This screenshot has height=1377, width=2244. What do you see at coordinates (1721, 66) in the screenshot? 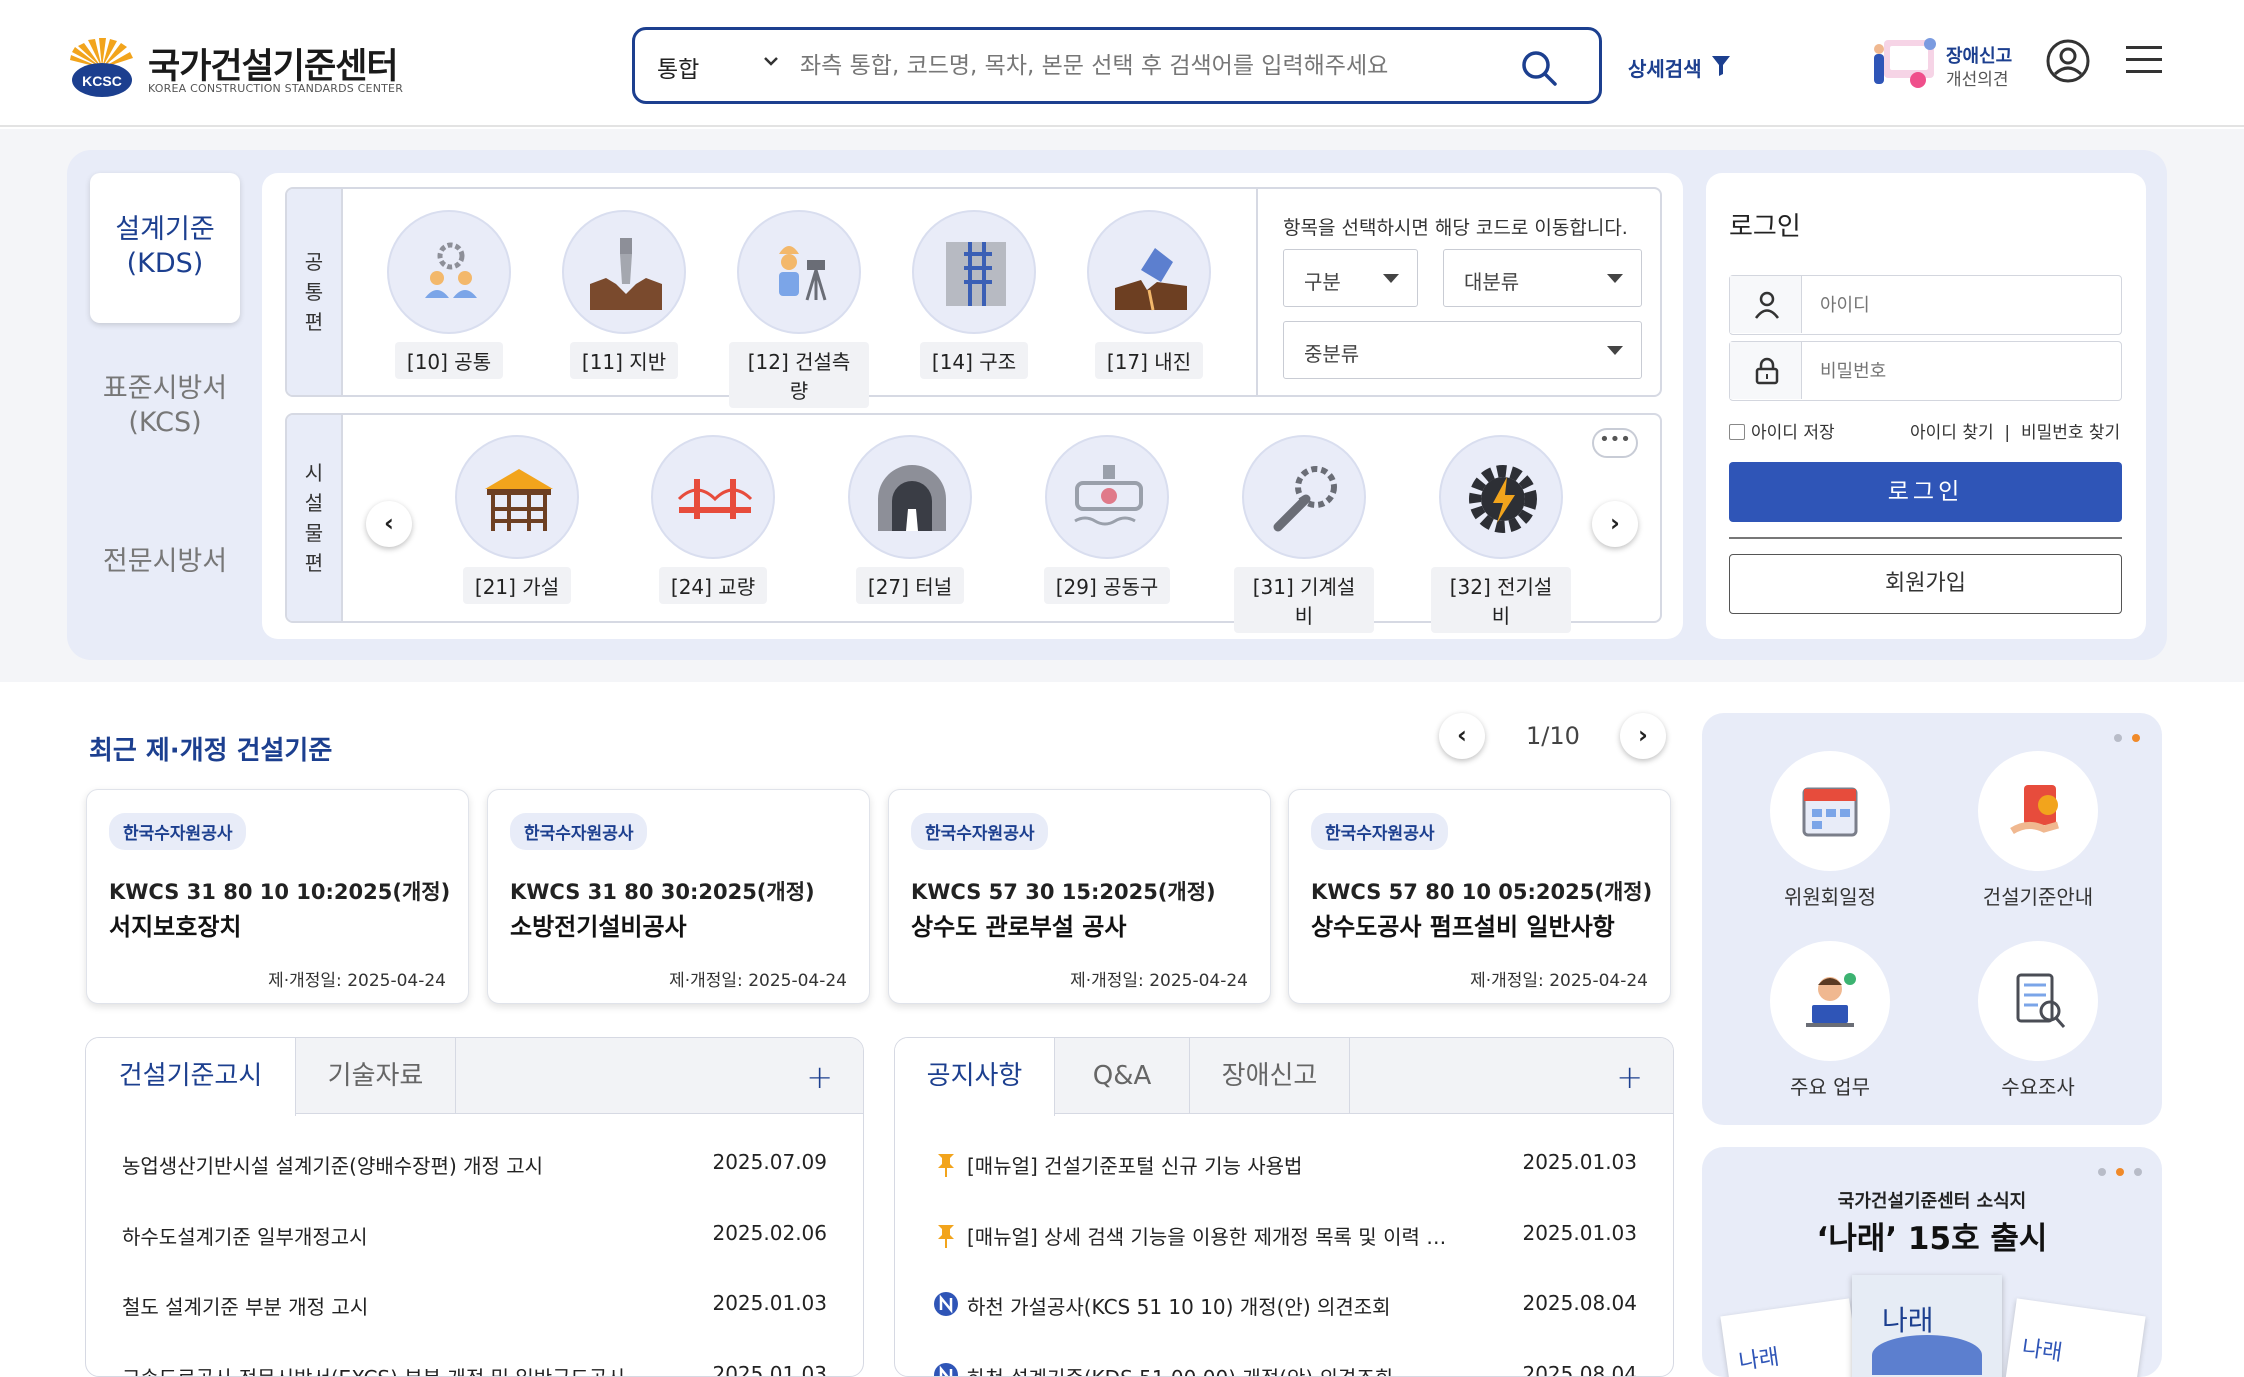
I see `filter-icon` at bounding box center [1721, 66].